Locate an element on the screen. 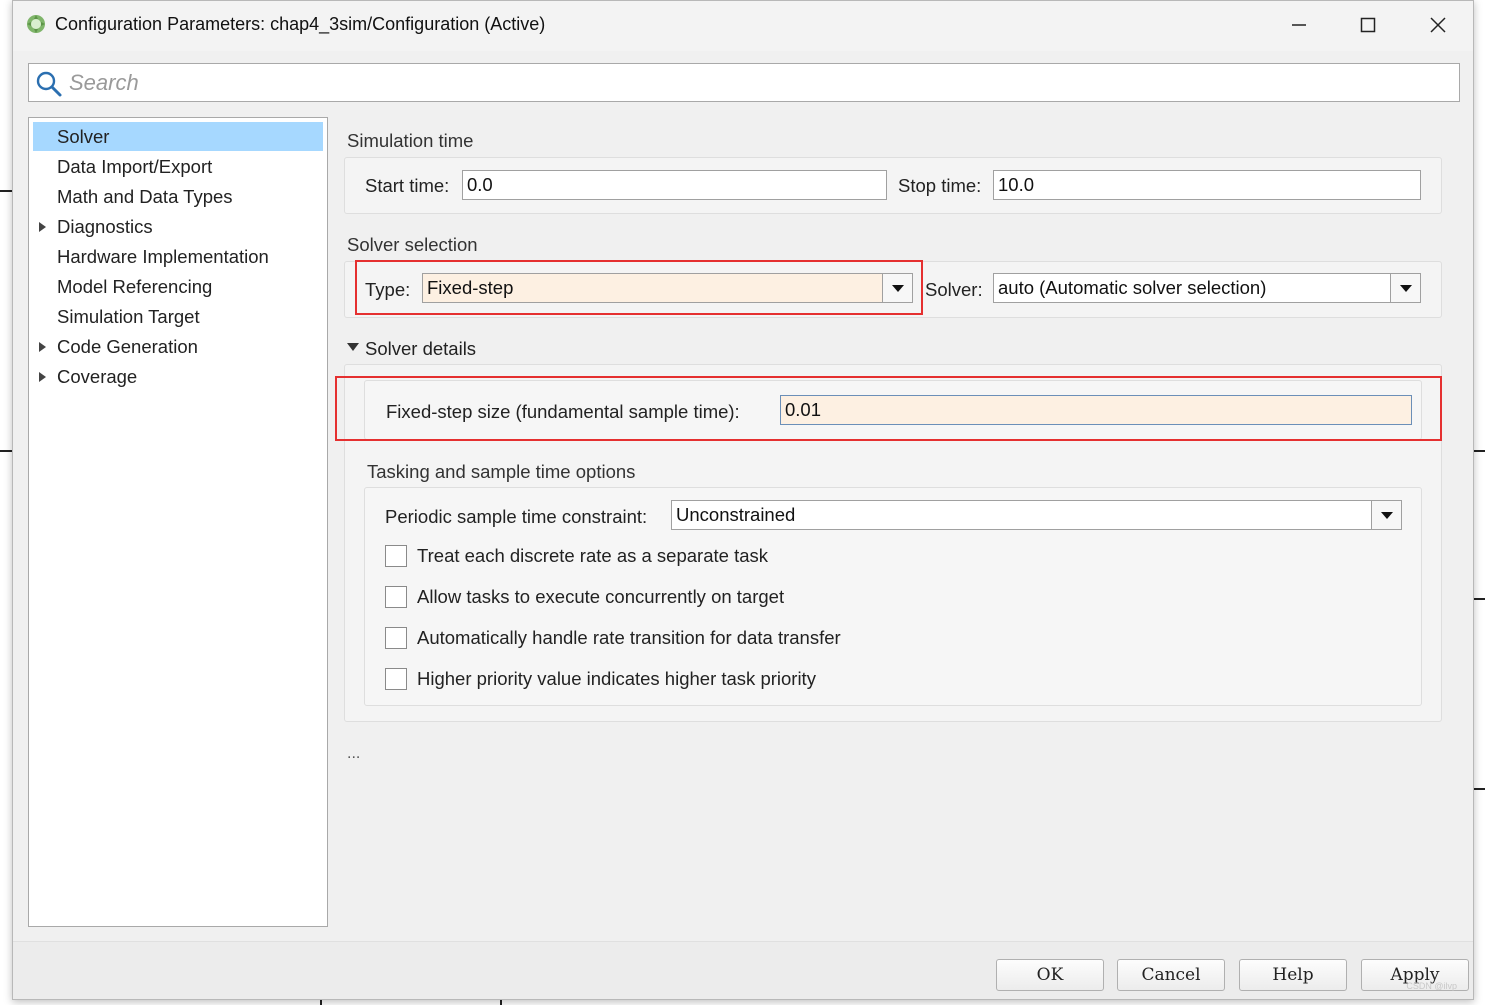 The width and height of the screenshot is (1485, 1005). close-icon is located at coordinates (1438, 25).